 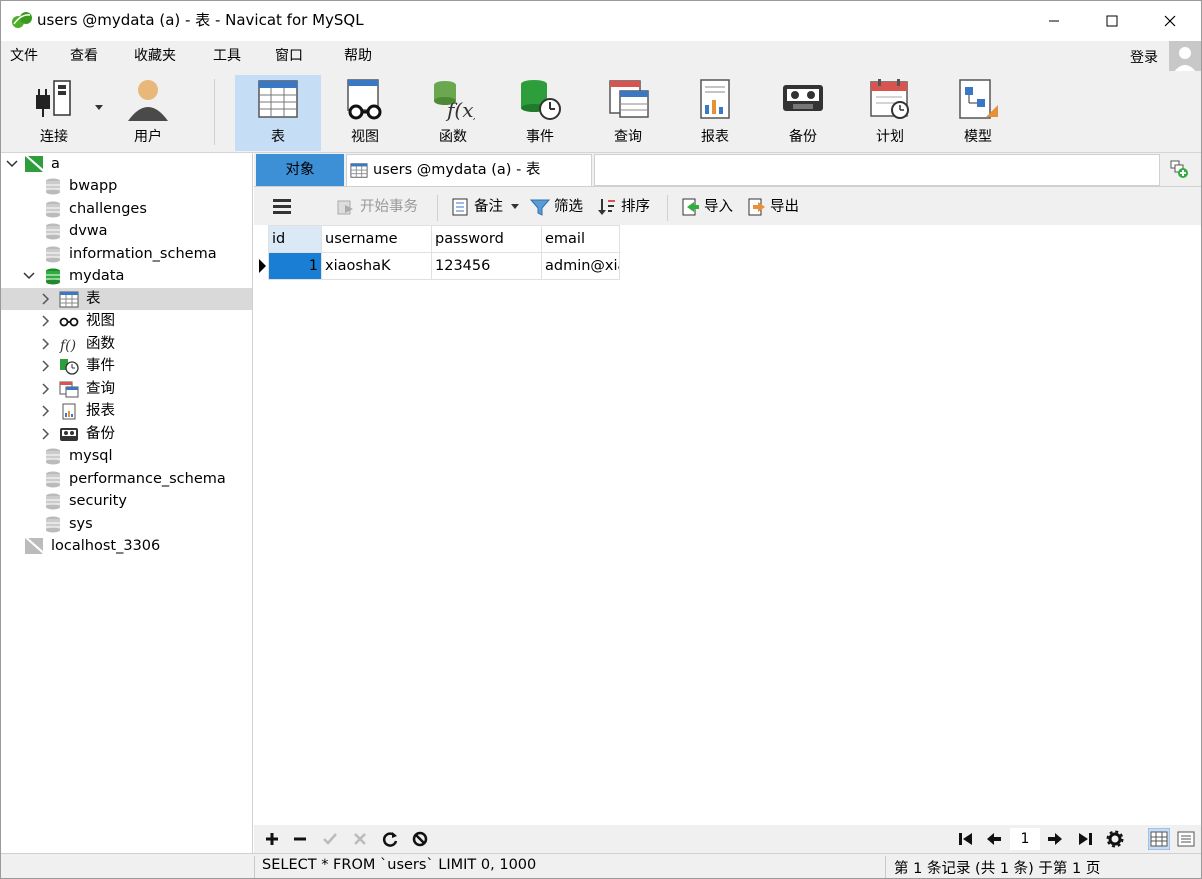 What do you see at coordinates (126, 479) in the screenshot?
I see `tree-db-performance-schema: performance_schema` at bounding box center [126, 479].